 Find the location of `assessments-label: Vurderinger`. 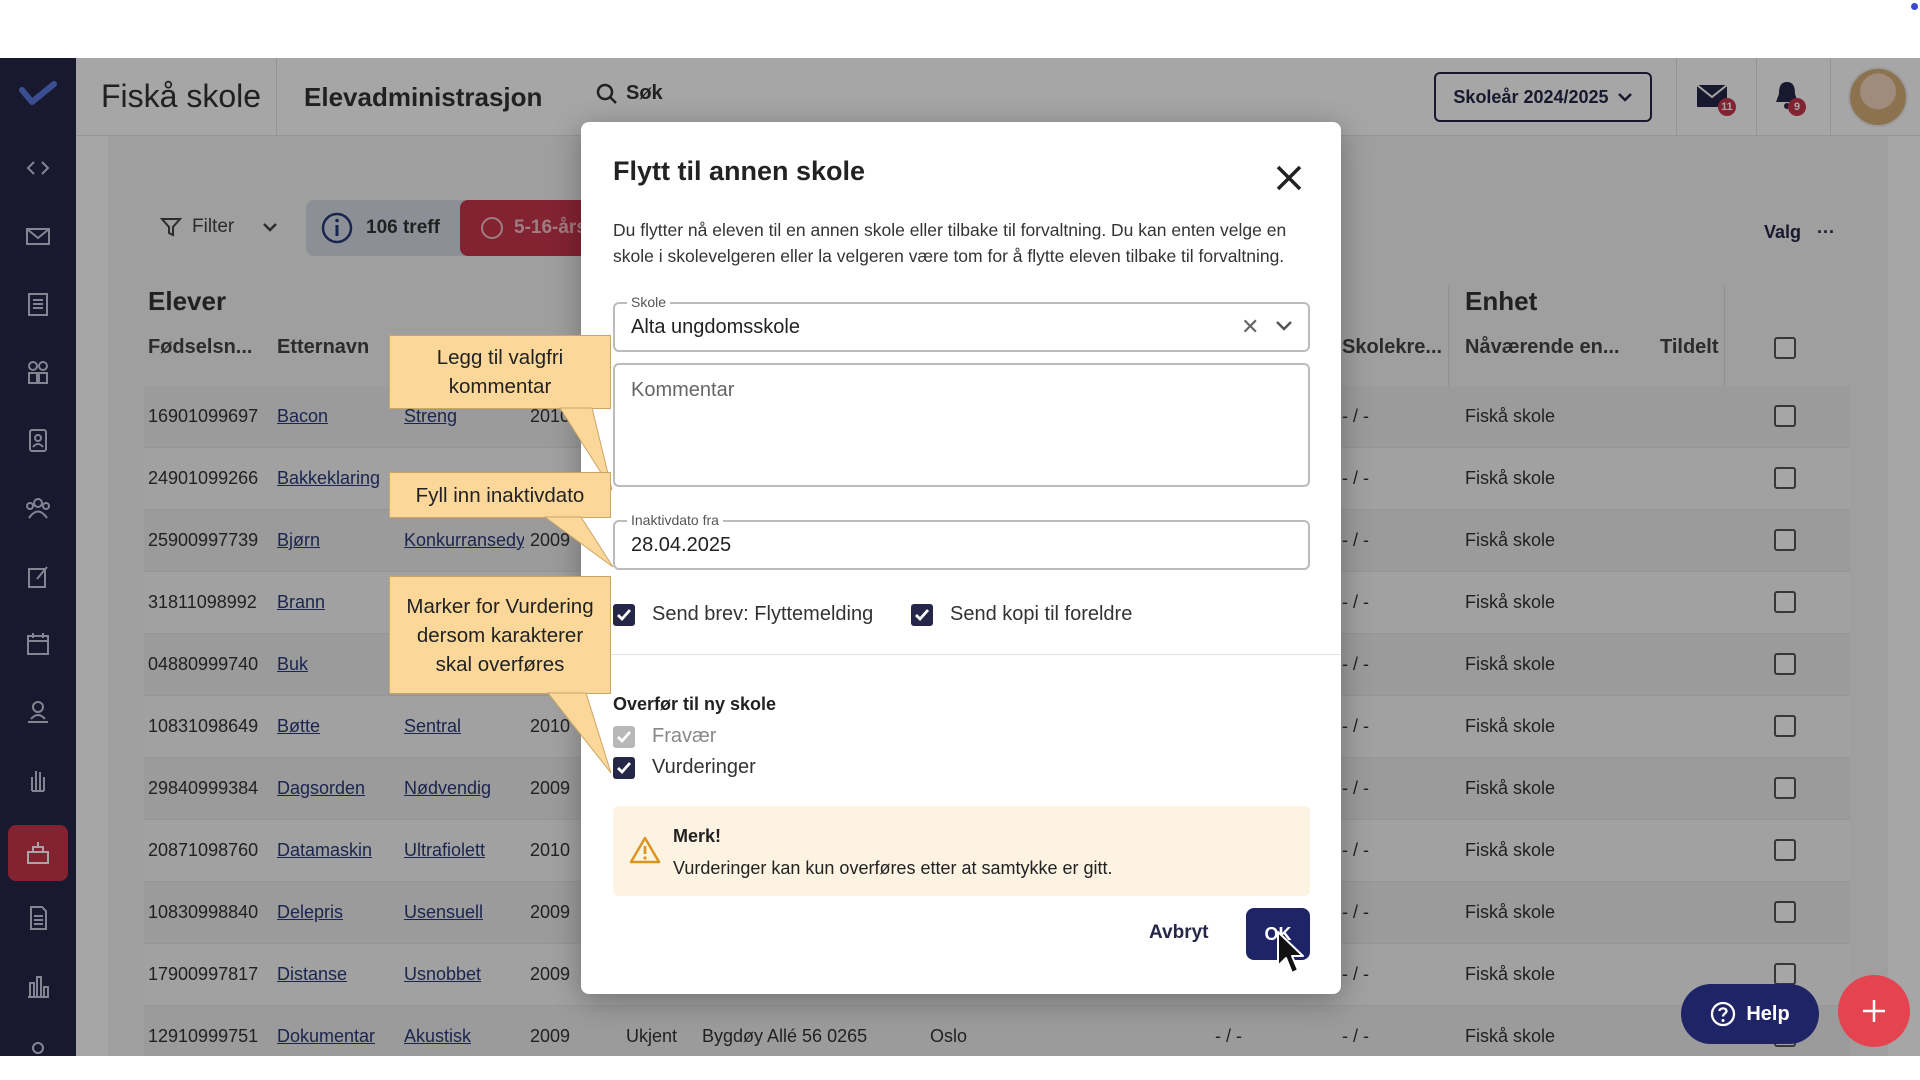

assessments-label: Vurderinger is located at coordinates (704, 767).